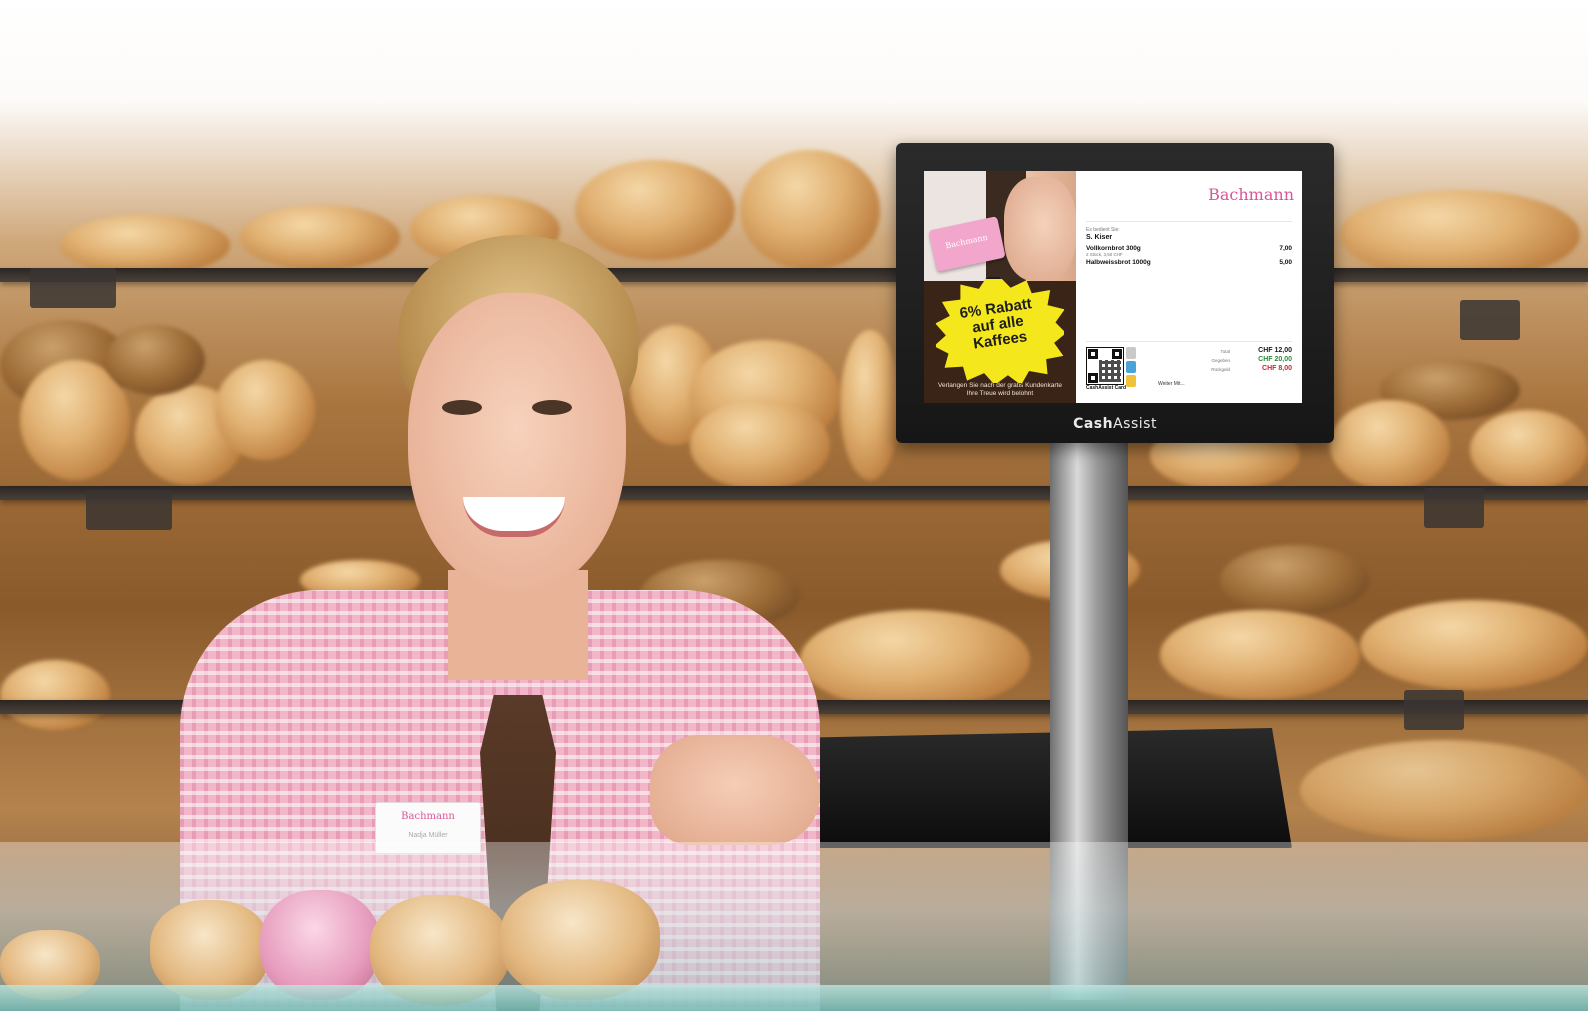  What do you see at coordinates (552, 407) in the screenshot?
I see `right-eye` at bounding box center [552, 407].